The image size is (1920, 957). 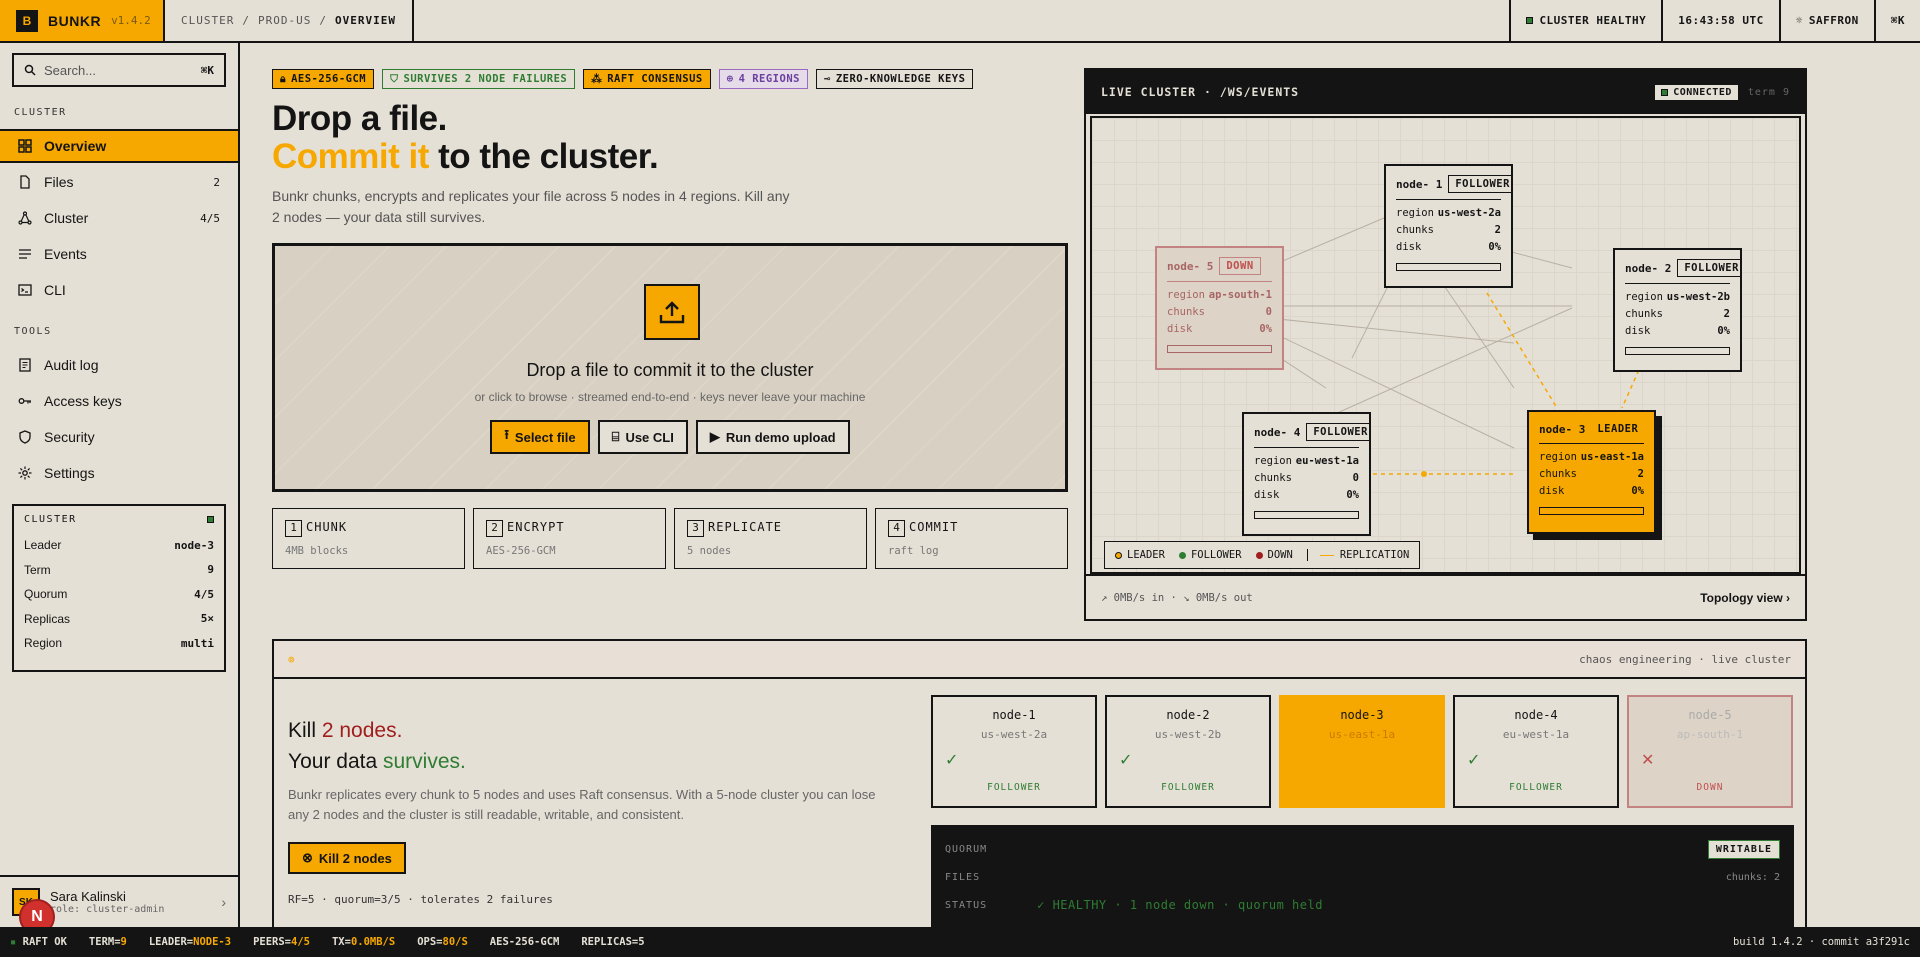 What do you see at coordinates (119, 254) in the screenshot?
I see `sidebar-item-events: Events` at bounding box center [119, 254].